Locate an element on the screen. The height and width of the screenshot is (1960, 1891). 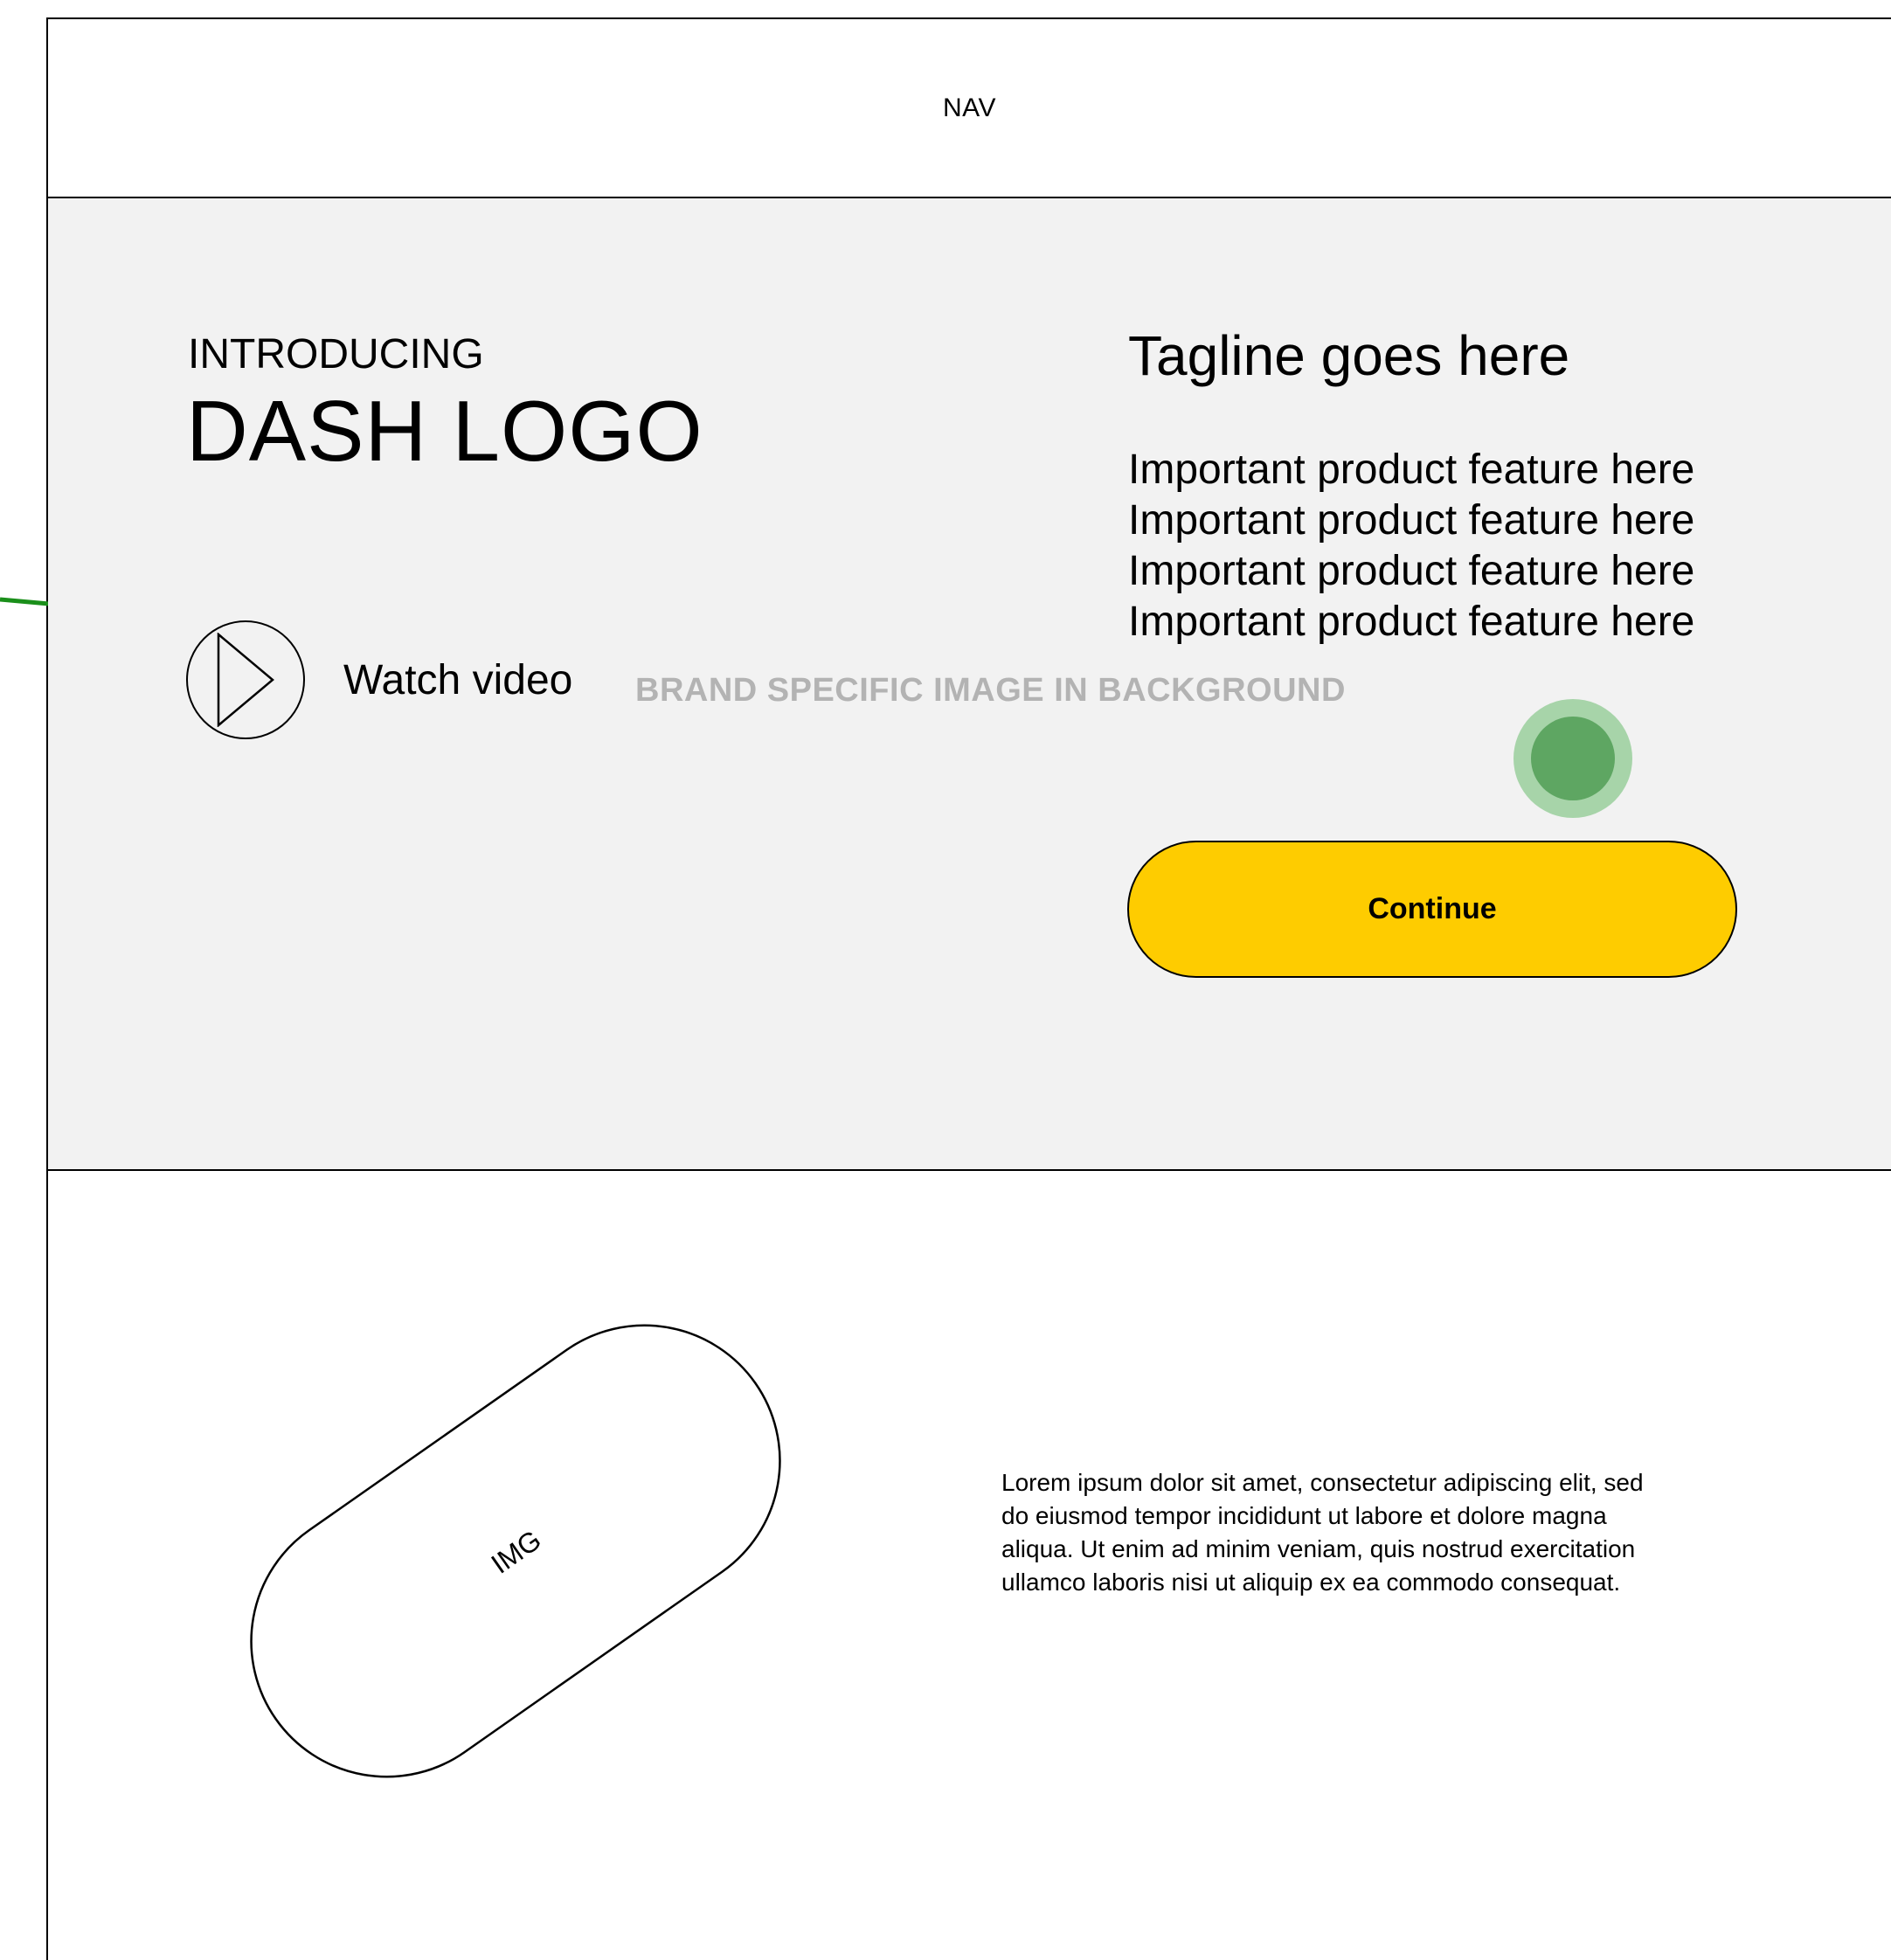
continue-button-label: Continue is located at coordinates (1432, 908).